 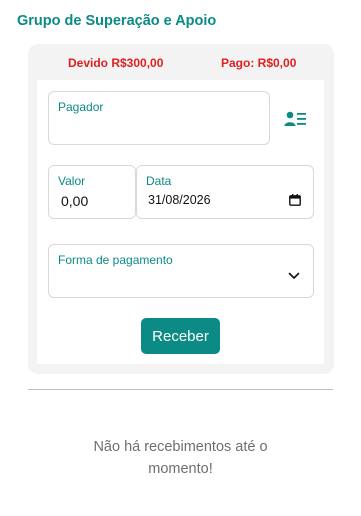 What do you see at coordinates (159, 118) in the screenshot?
I see `payer-field: Pagador` at bounding box center [159, 118].